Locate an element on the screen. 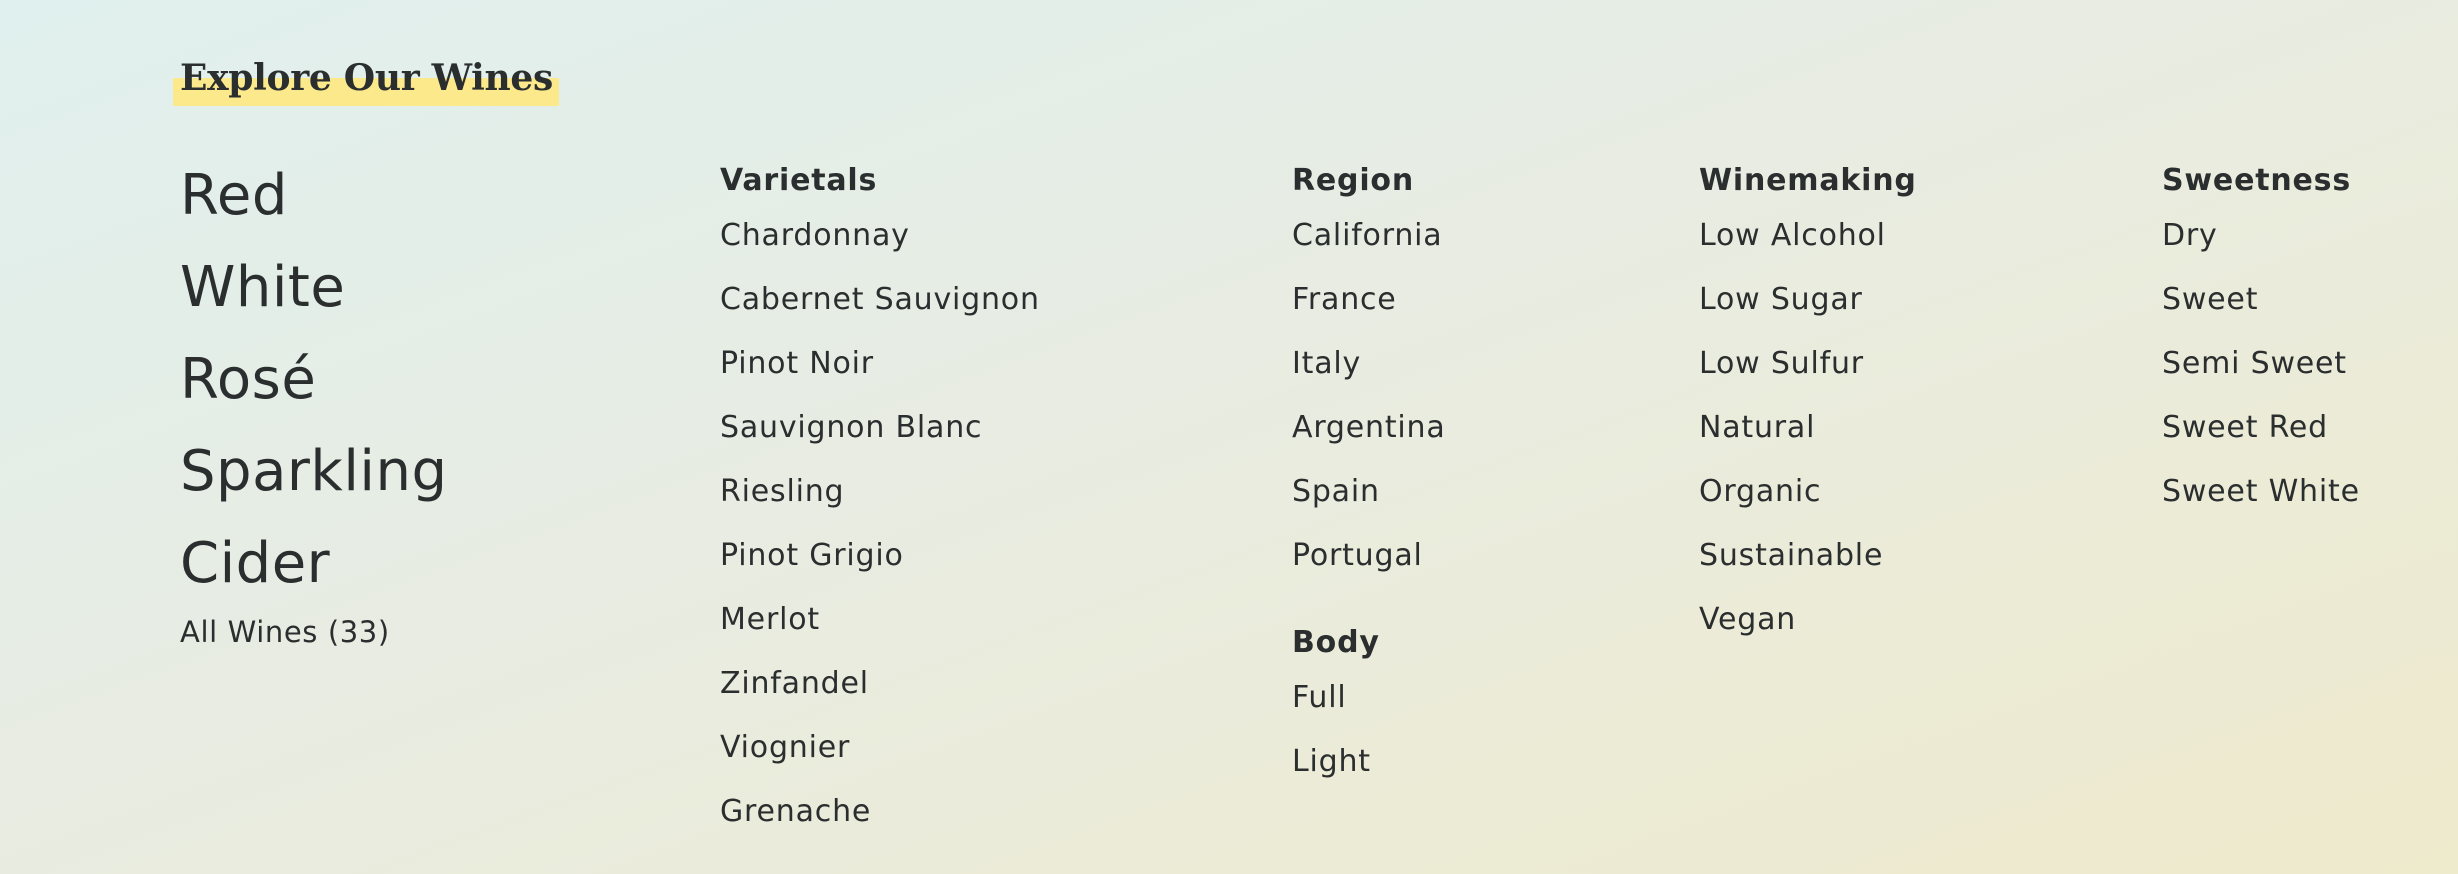 The width and height of the screenshot is (2458, 874). varietal-link: Cabernet Sauvignon is located at coordinates (880, 300).